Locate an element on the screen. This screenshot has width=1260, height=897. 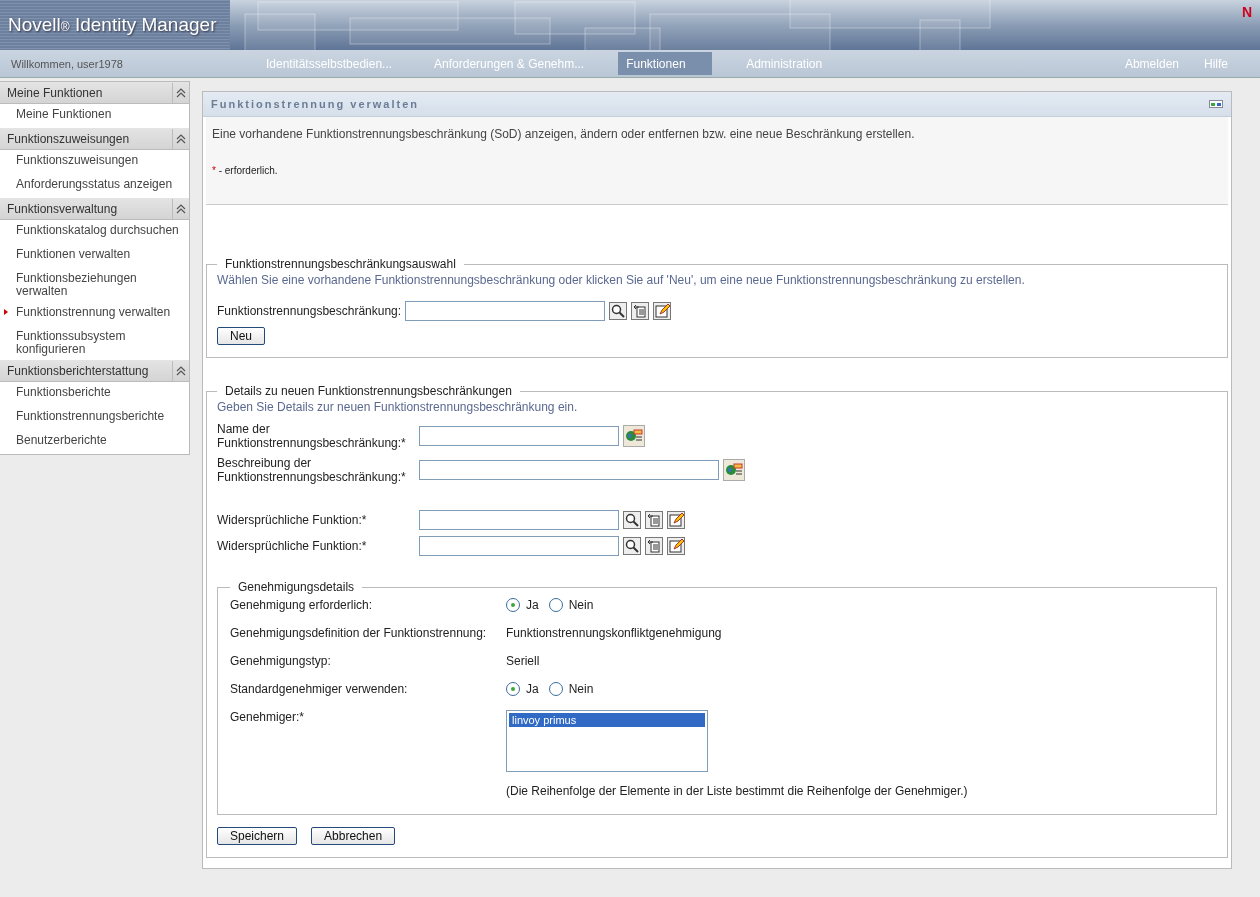
required-note: * - erforderlich. is located at coordinates (245, 170).